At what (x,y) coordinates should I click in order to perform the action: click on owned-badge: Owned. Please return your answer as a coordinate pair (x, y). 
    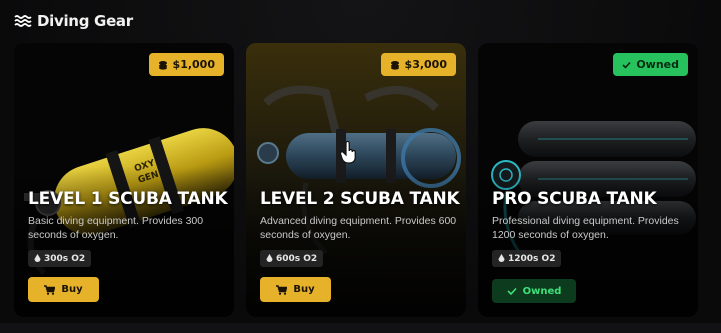
    Looking at the image, I should click on (650, 64).